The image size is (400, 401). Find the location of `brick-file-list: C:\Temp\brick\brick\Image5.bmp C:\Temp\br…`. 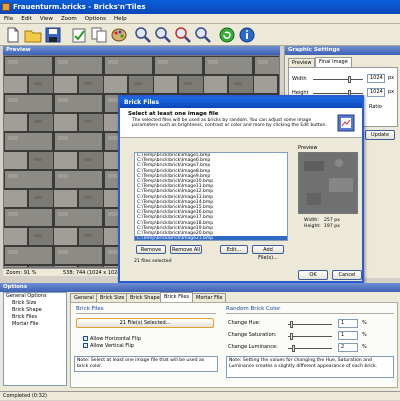

brick-file-list: C:\Temp\brick\brick\Image5.bmp C:\Temp\br… is located at coordinates (211, 196).